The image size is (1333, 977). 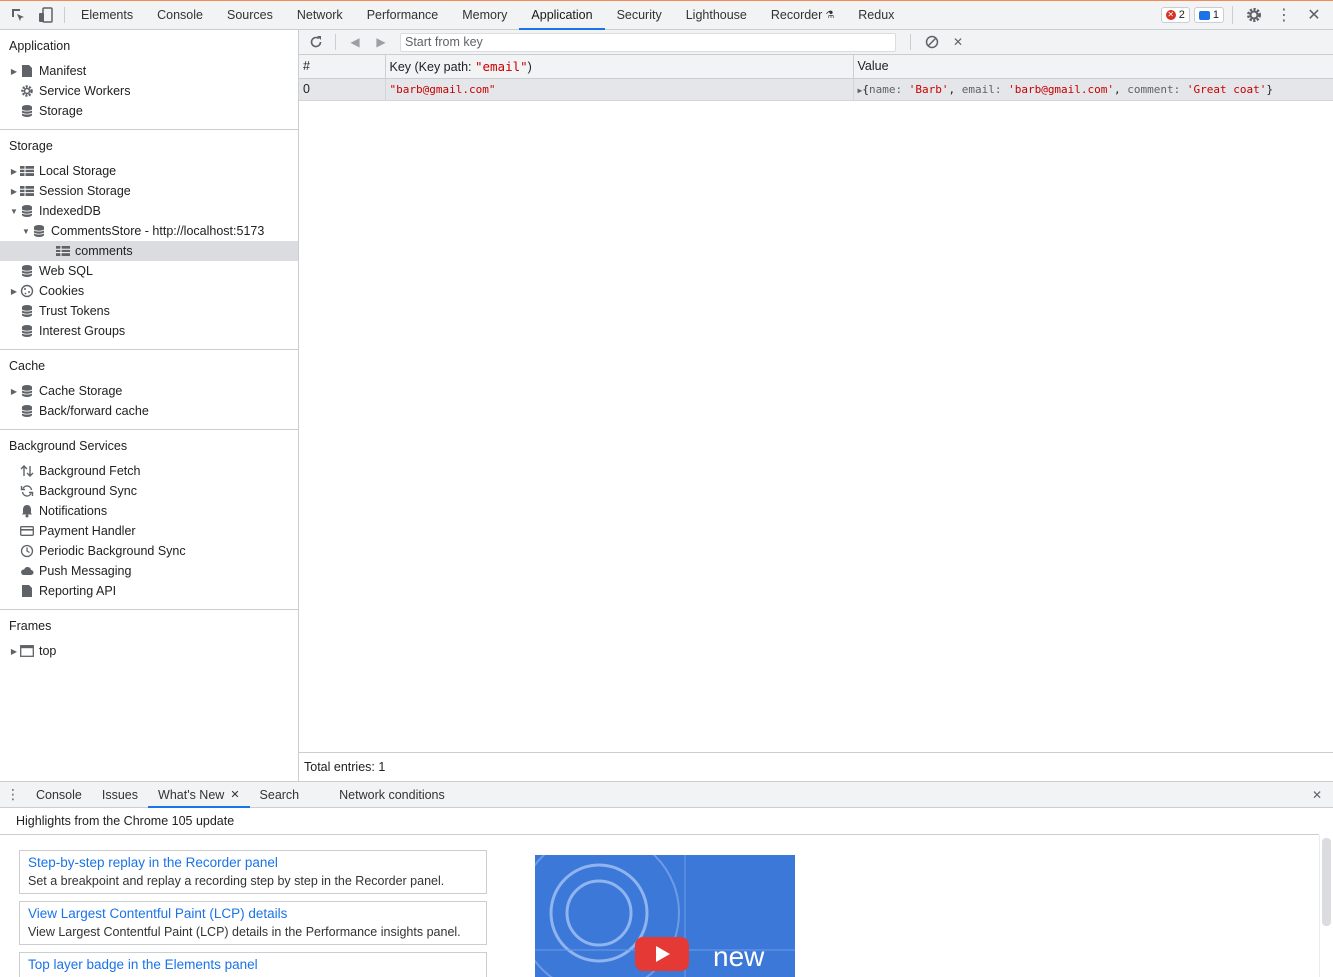 I want to click on clear-object-store-icon, so click(x=932, y=42).